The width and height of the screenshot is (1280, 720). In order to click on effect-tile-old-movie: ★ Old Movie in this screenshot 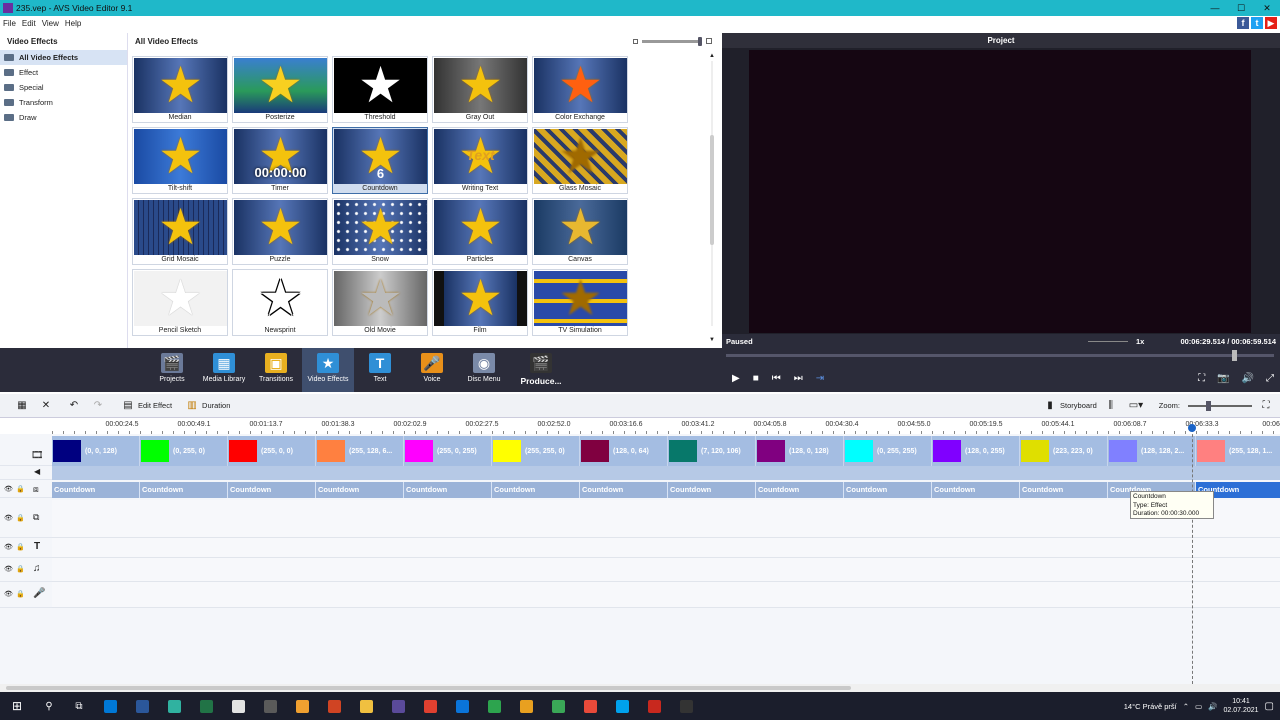, I will do `click(380, 302)`.